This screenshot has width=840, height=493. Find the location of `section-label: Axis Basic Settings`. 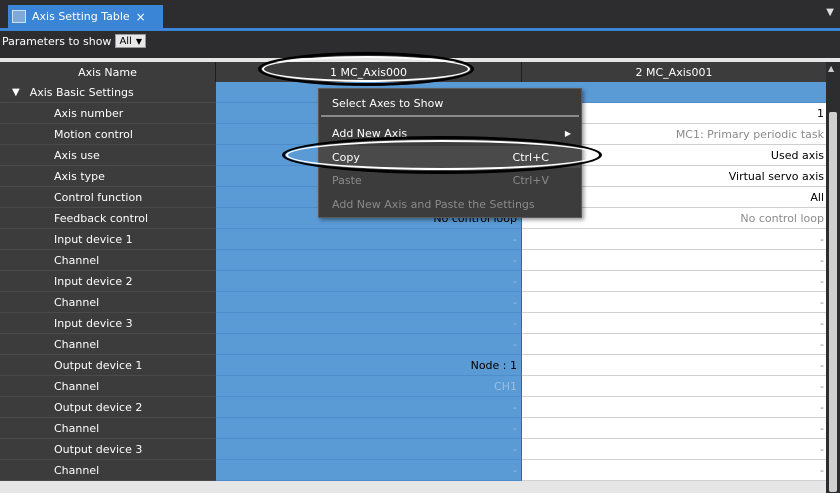

section-label: Axis Basic Settings is located at coordinates (81, 92).